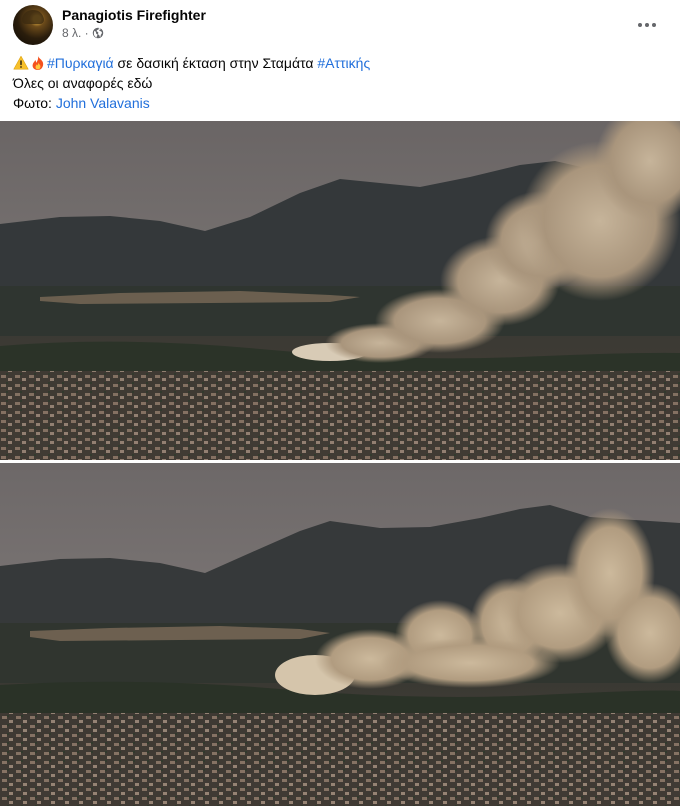  What do you see at coordinates (21, 62) in the screenshot?
I see `warning-emoji-icon` at bounding box center [21, 62].